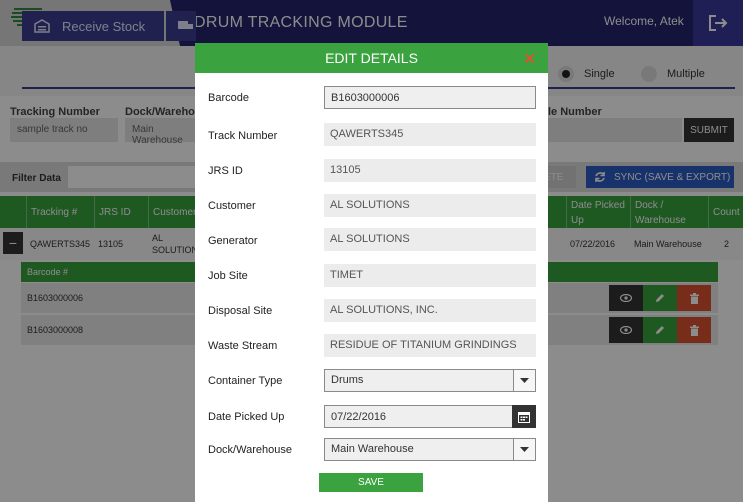  Describe the element at coordinates (430, 380) in the screenshot. I see `container-type-select: Drums` at that location.